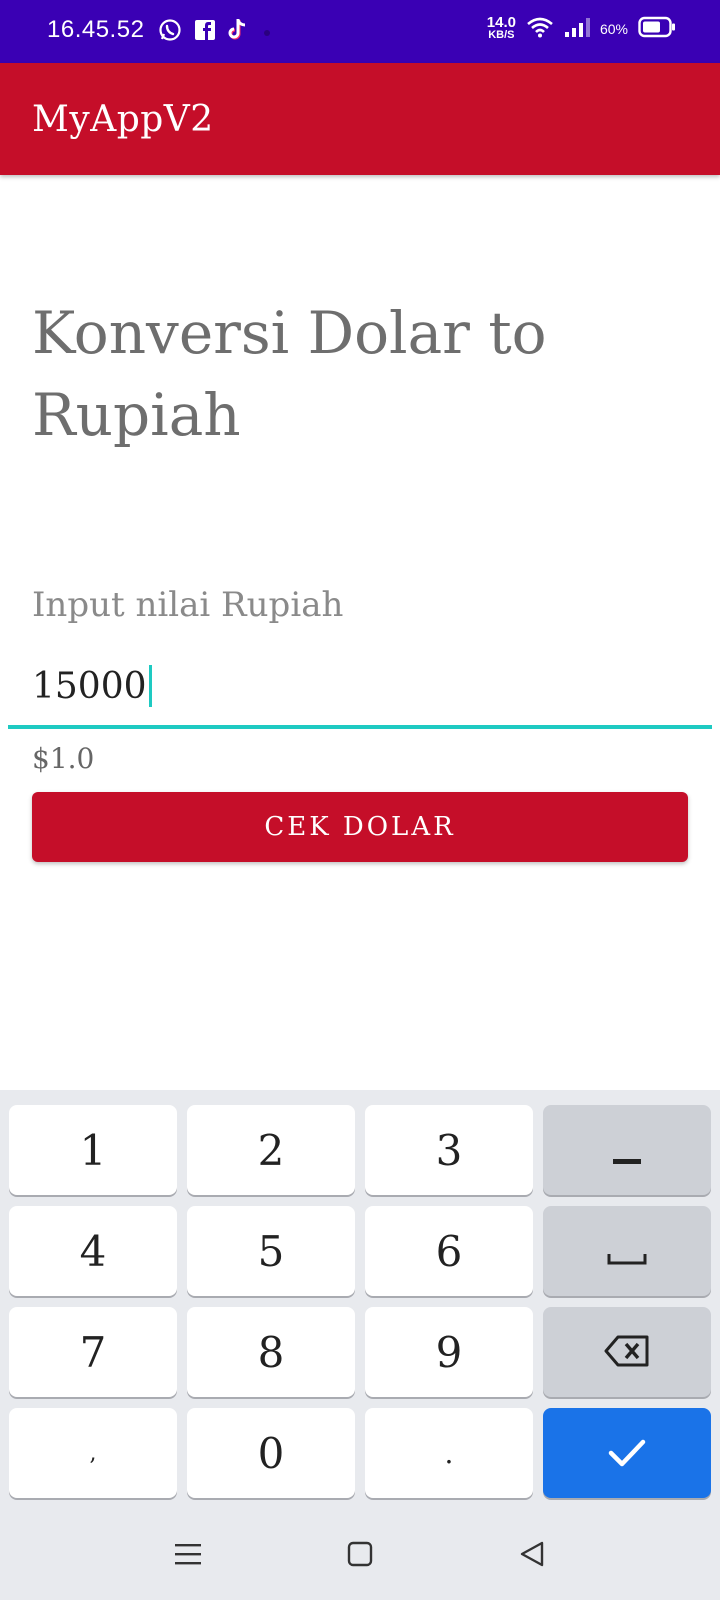  I want to click on cek-dolar-button: CEK DOLAR, so click(360, 827).